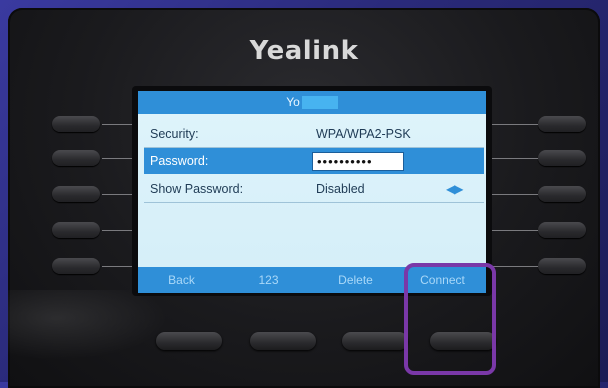 This screenshot has width=608, height=388. I want to click on password-label: Password:, so click(179, 161).